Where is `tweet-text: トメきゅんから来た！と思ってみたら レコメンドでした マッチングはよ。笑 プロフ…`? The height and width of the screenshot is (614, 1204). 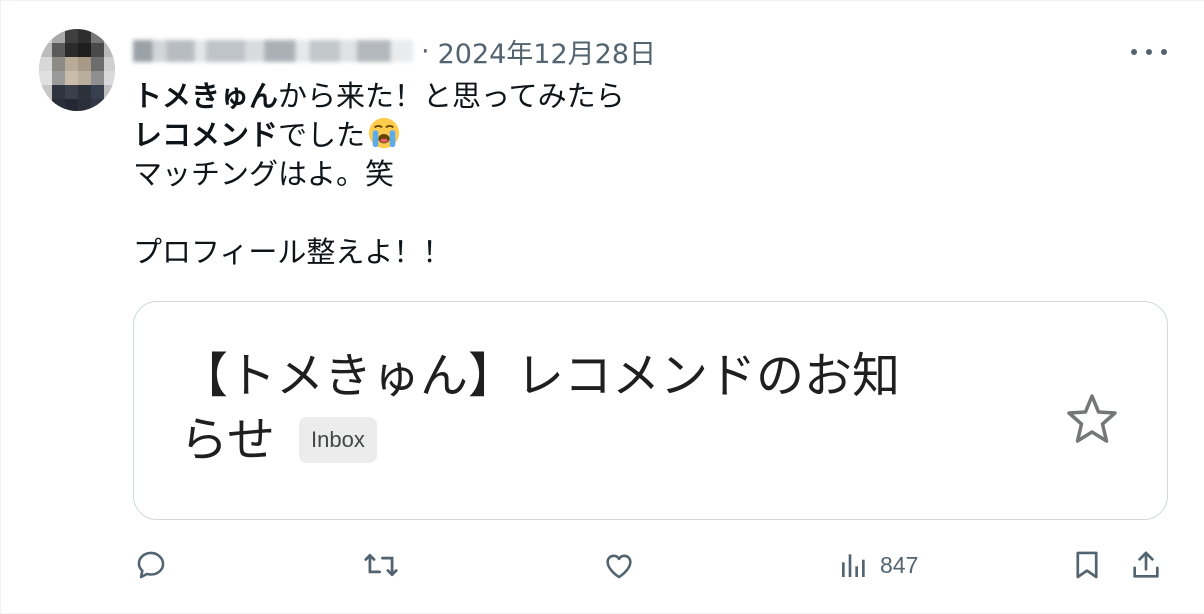 tweet-text: トメきゅんから来た！と思ってみたら レコメンドでした マッチングはよ。笑 プロフ… is located at coordinates (379, 174).